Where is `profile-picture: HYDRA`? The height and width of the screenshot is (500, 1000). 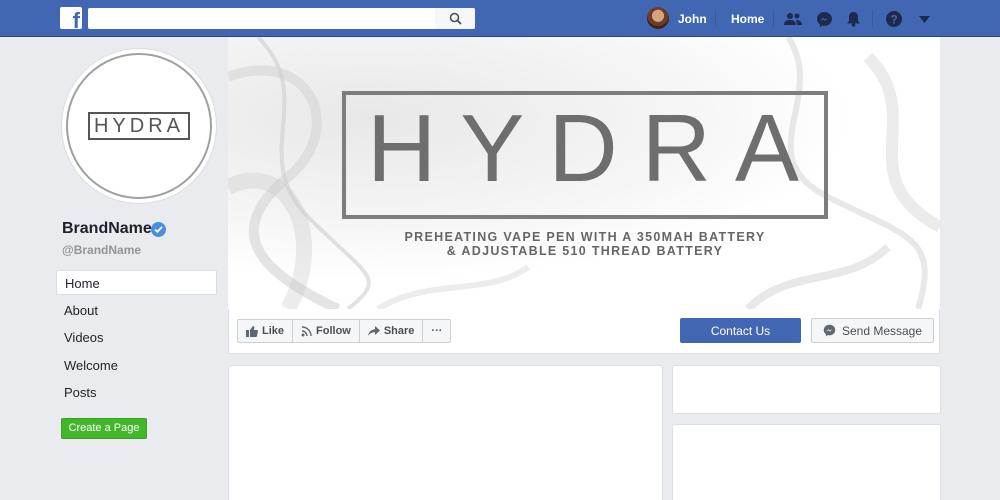 profile-picture: HYDRA is located at coordinates (139, 126).